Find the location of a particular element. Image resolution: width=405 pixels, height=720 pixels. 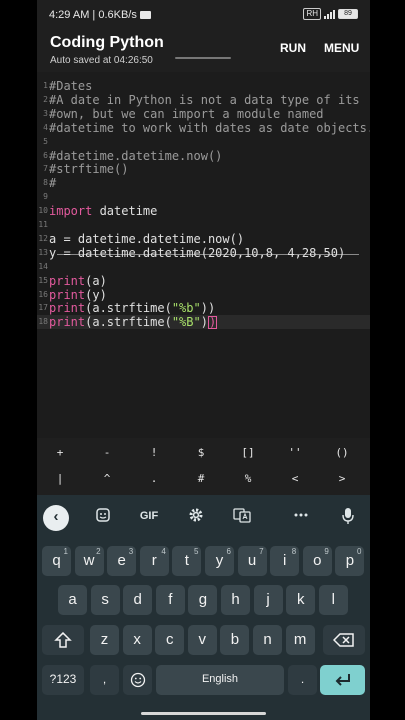

key-x: x is located at coordinates (137, 640).